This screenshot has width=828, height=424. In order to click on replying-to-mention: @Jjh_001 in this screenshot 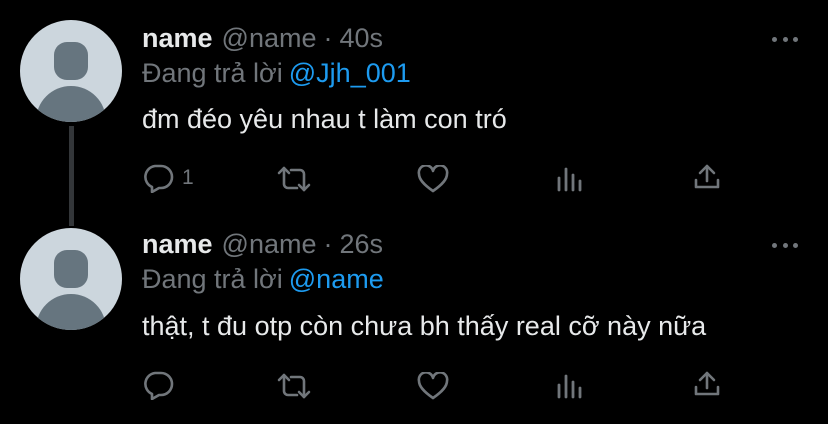, I will do `click(350, 73)`.